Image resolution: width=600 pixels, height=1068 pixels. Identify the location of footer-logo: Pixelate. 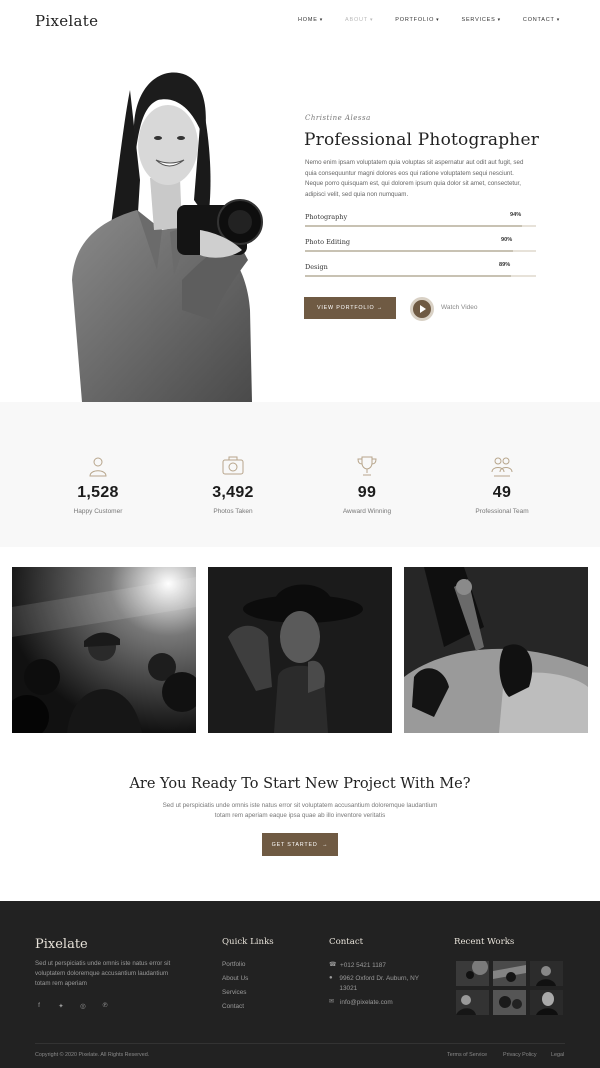
(61, 944).